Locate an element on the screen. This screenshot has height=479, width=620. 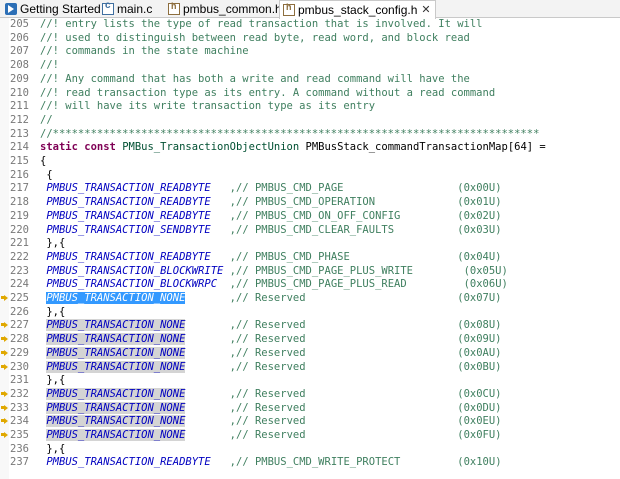
code-text: //! is located at coordinates (49, 66).